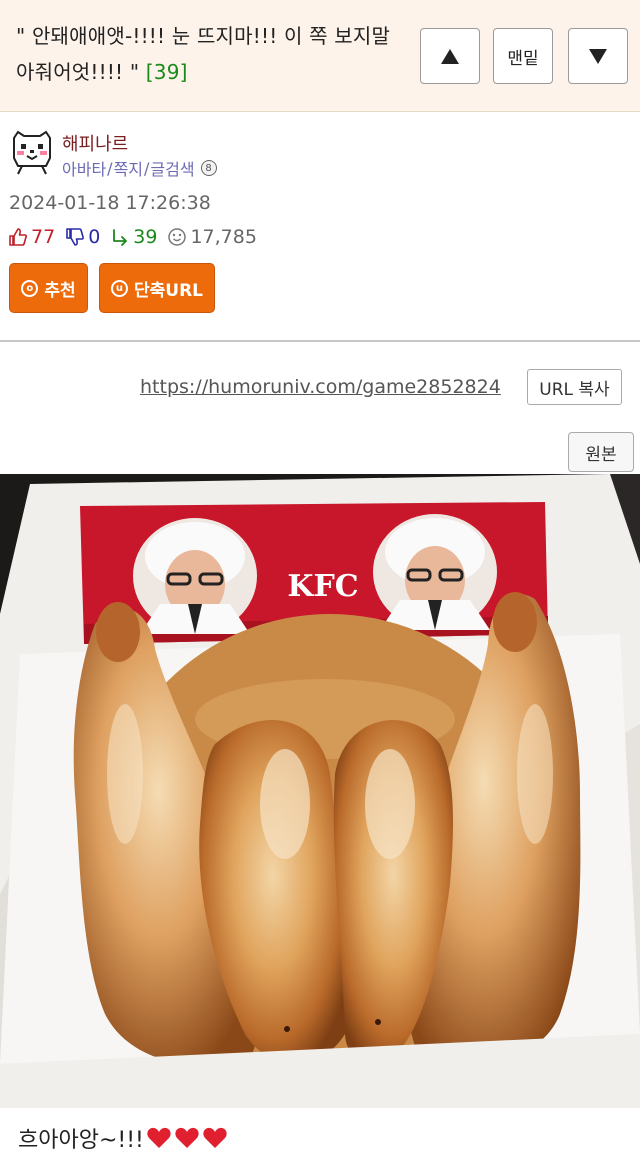 This screenshot has height=1175, width=640. I want to click on post-stats: 77 0 39 17,785, so click(137, 237).